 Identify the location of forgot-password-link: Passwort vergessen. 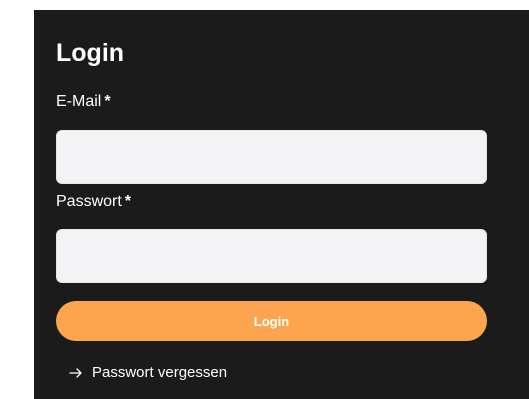
(148, 373).